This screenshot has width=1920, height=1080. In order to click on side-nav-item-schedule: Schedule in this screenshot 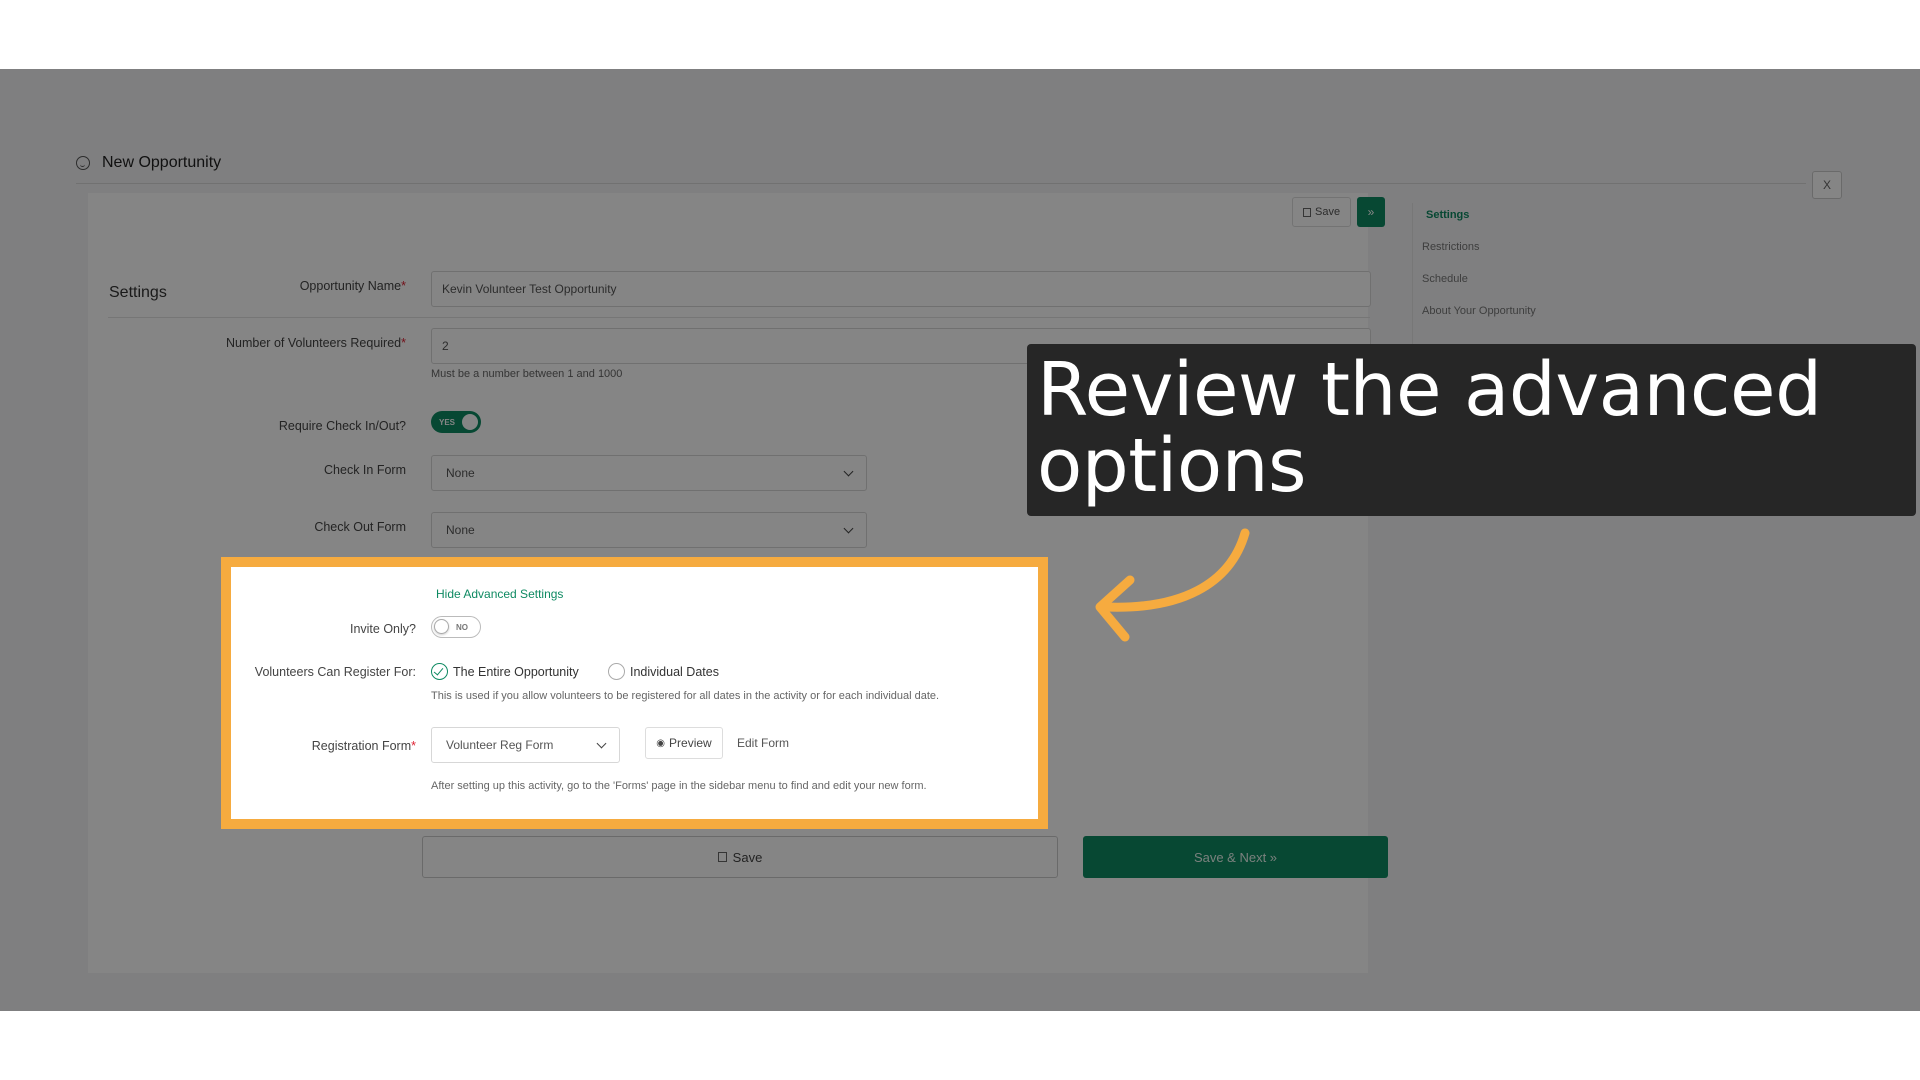, I will do `click(1515, 279)`.